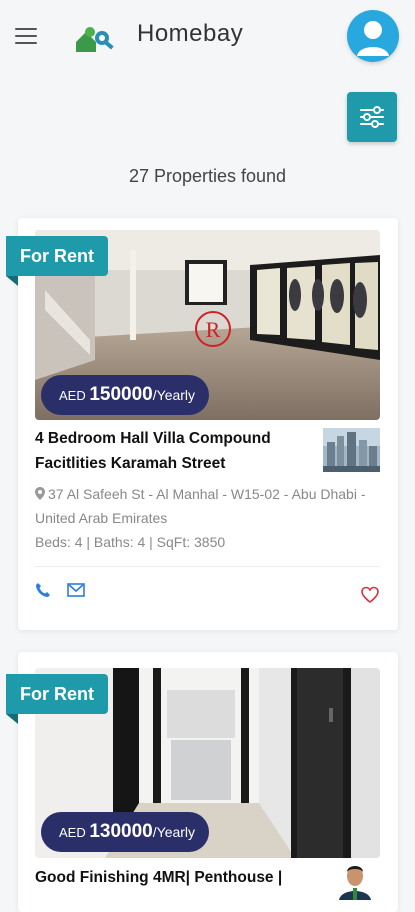  What do you see at coordinates (130, 542) in the screenshot?
I see `listing-features: Beds: 4 | Baths: 4 | SqFt: 3850` at bounding box center [130, 542].